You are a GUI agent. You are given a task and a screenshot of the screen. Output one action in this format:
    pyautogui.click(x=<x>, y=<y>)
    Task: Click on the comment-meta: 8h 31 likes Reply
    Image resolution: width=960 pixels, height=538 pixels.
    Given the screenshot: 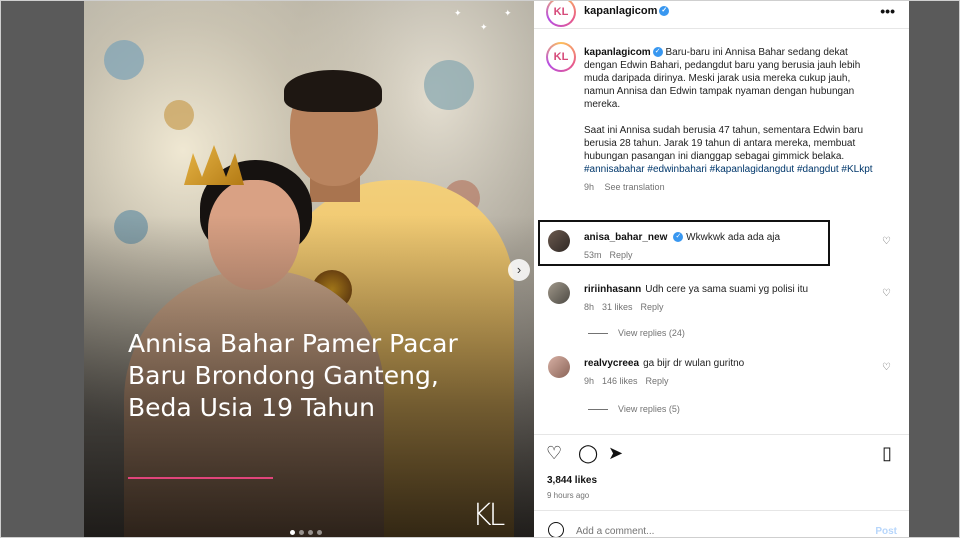 What is the action you would take?
    pyautogui.click(x=628, y=307)
    